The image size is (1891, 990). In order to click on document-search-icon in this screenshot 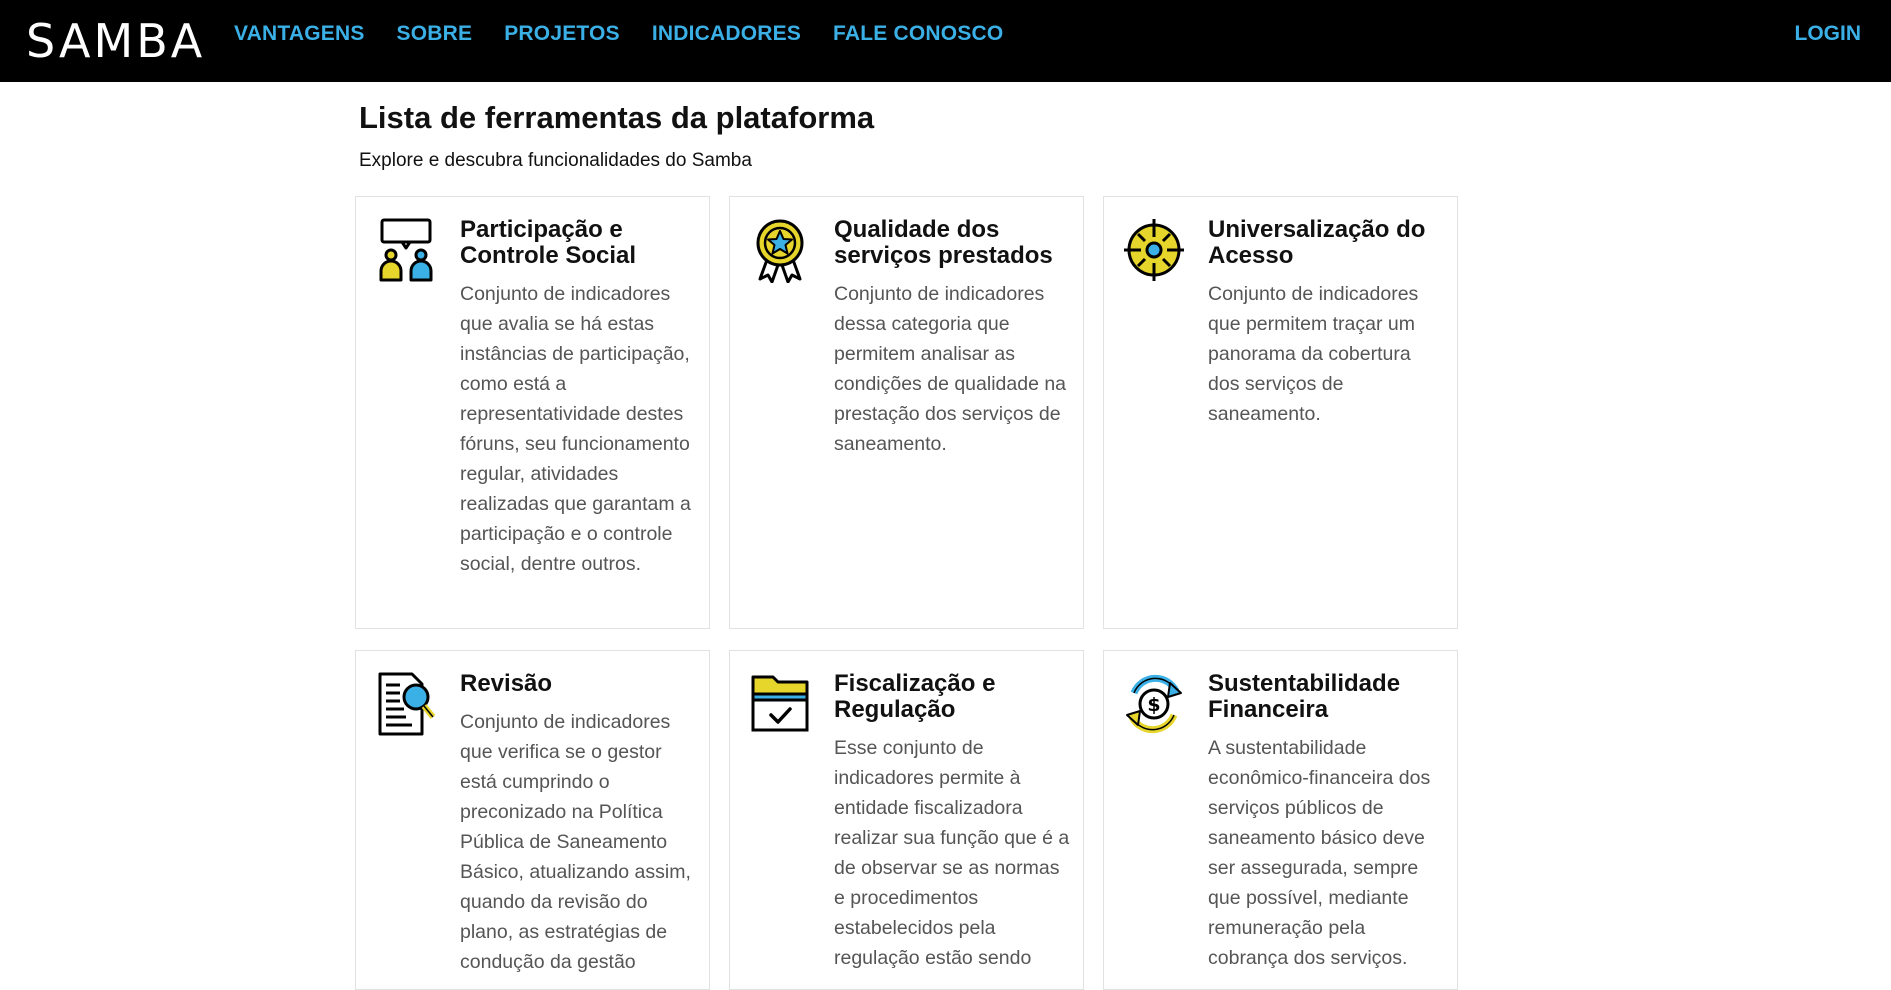, I will do `click(406, 704)`.